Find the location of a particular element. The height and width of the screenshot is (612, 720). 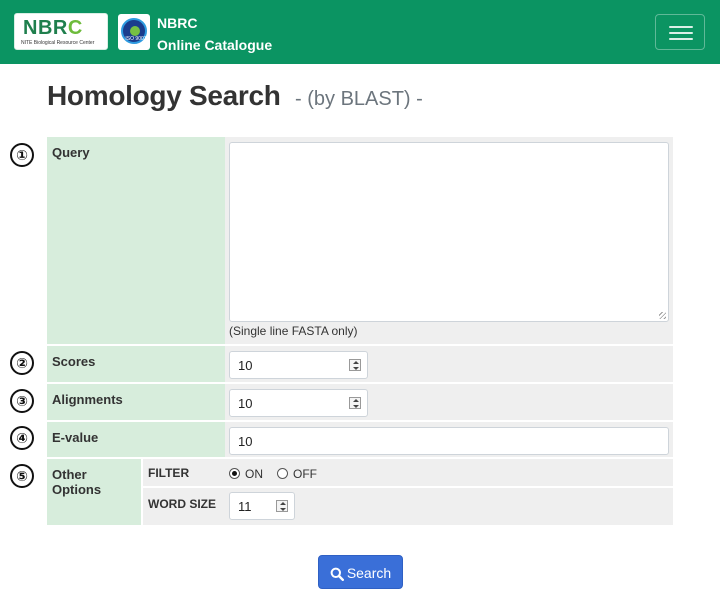

filter-off-label: OFF is located at coordinates (305, 474).